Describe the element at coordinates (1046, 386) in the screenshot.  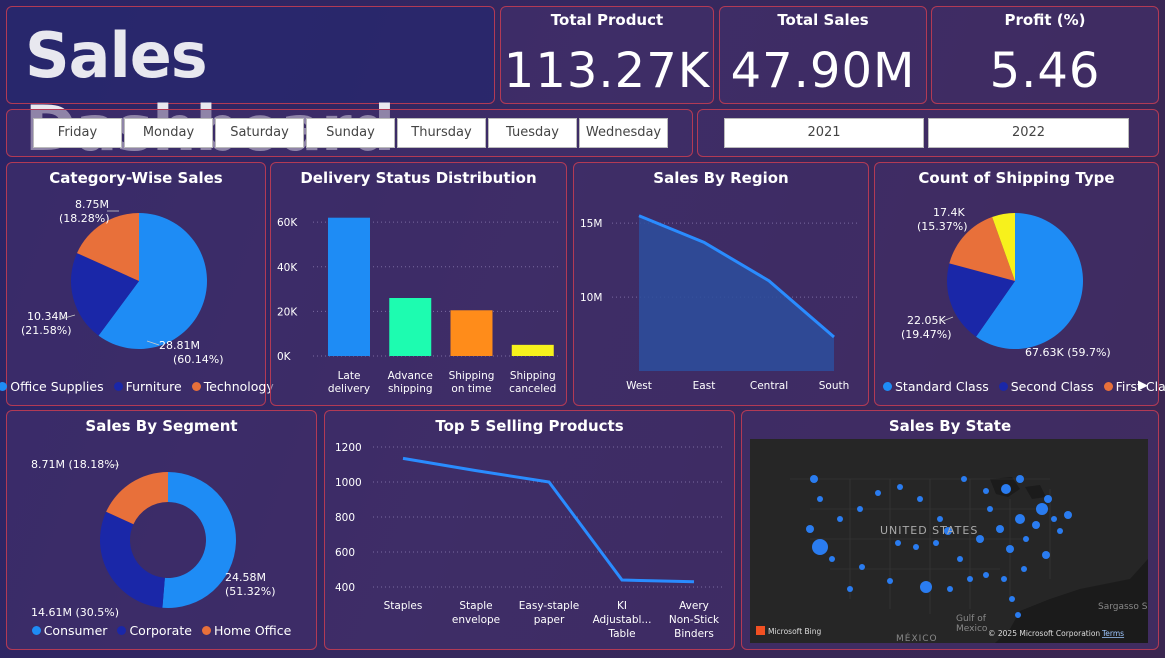
I see `legend-item: Second Class` at that location.